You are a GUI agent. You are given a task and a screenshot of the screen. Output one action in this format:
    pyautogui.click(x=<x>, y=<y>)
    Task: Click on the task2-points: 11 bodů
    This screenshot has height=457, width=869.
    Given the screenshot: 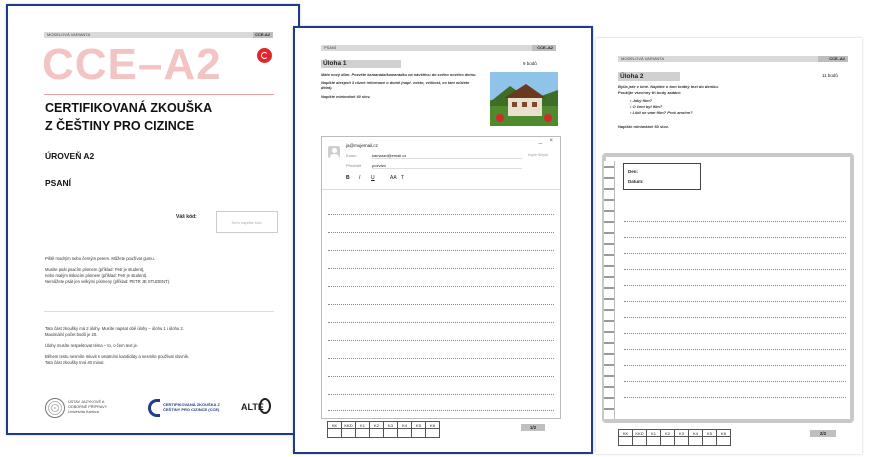 What is the action you would take?
    pyautogui.click(x=830, y=75)
    